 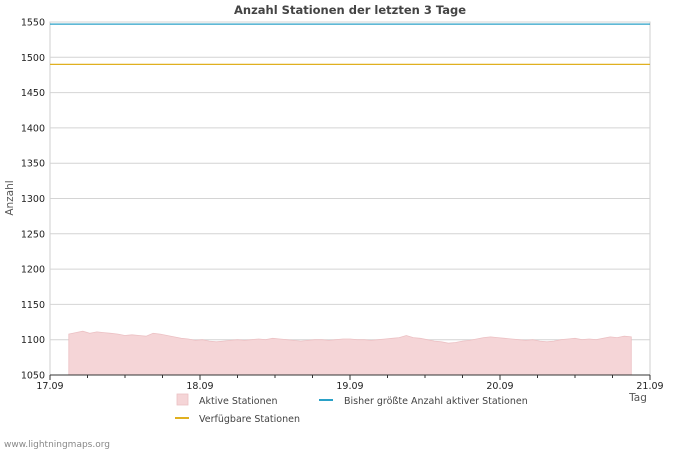 I want to click on y-tick-label: 1250, so click(x=33, y=234).